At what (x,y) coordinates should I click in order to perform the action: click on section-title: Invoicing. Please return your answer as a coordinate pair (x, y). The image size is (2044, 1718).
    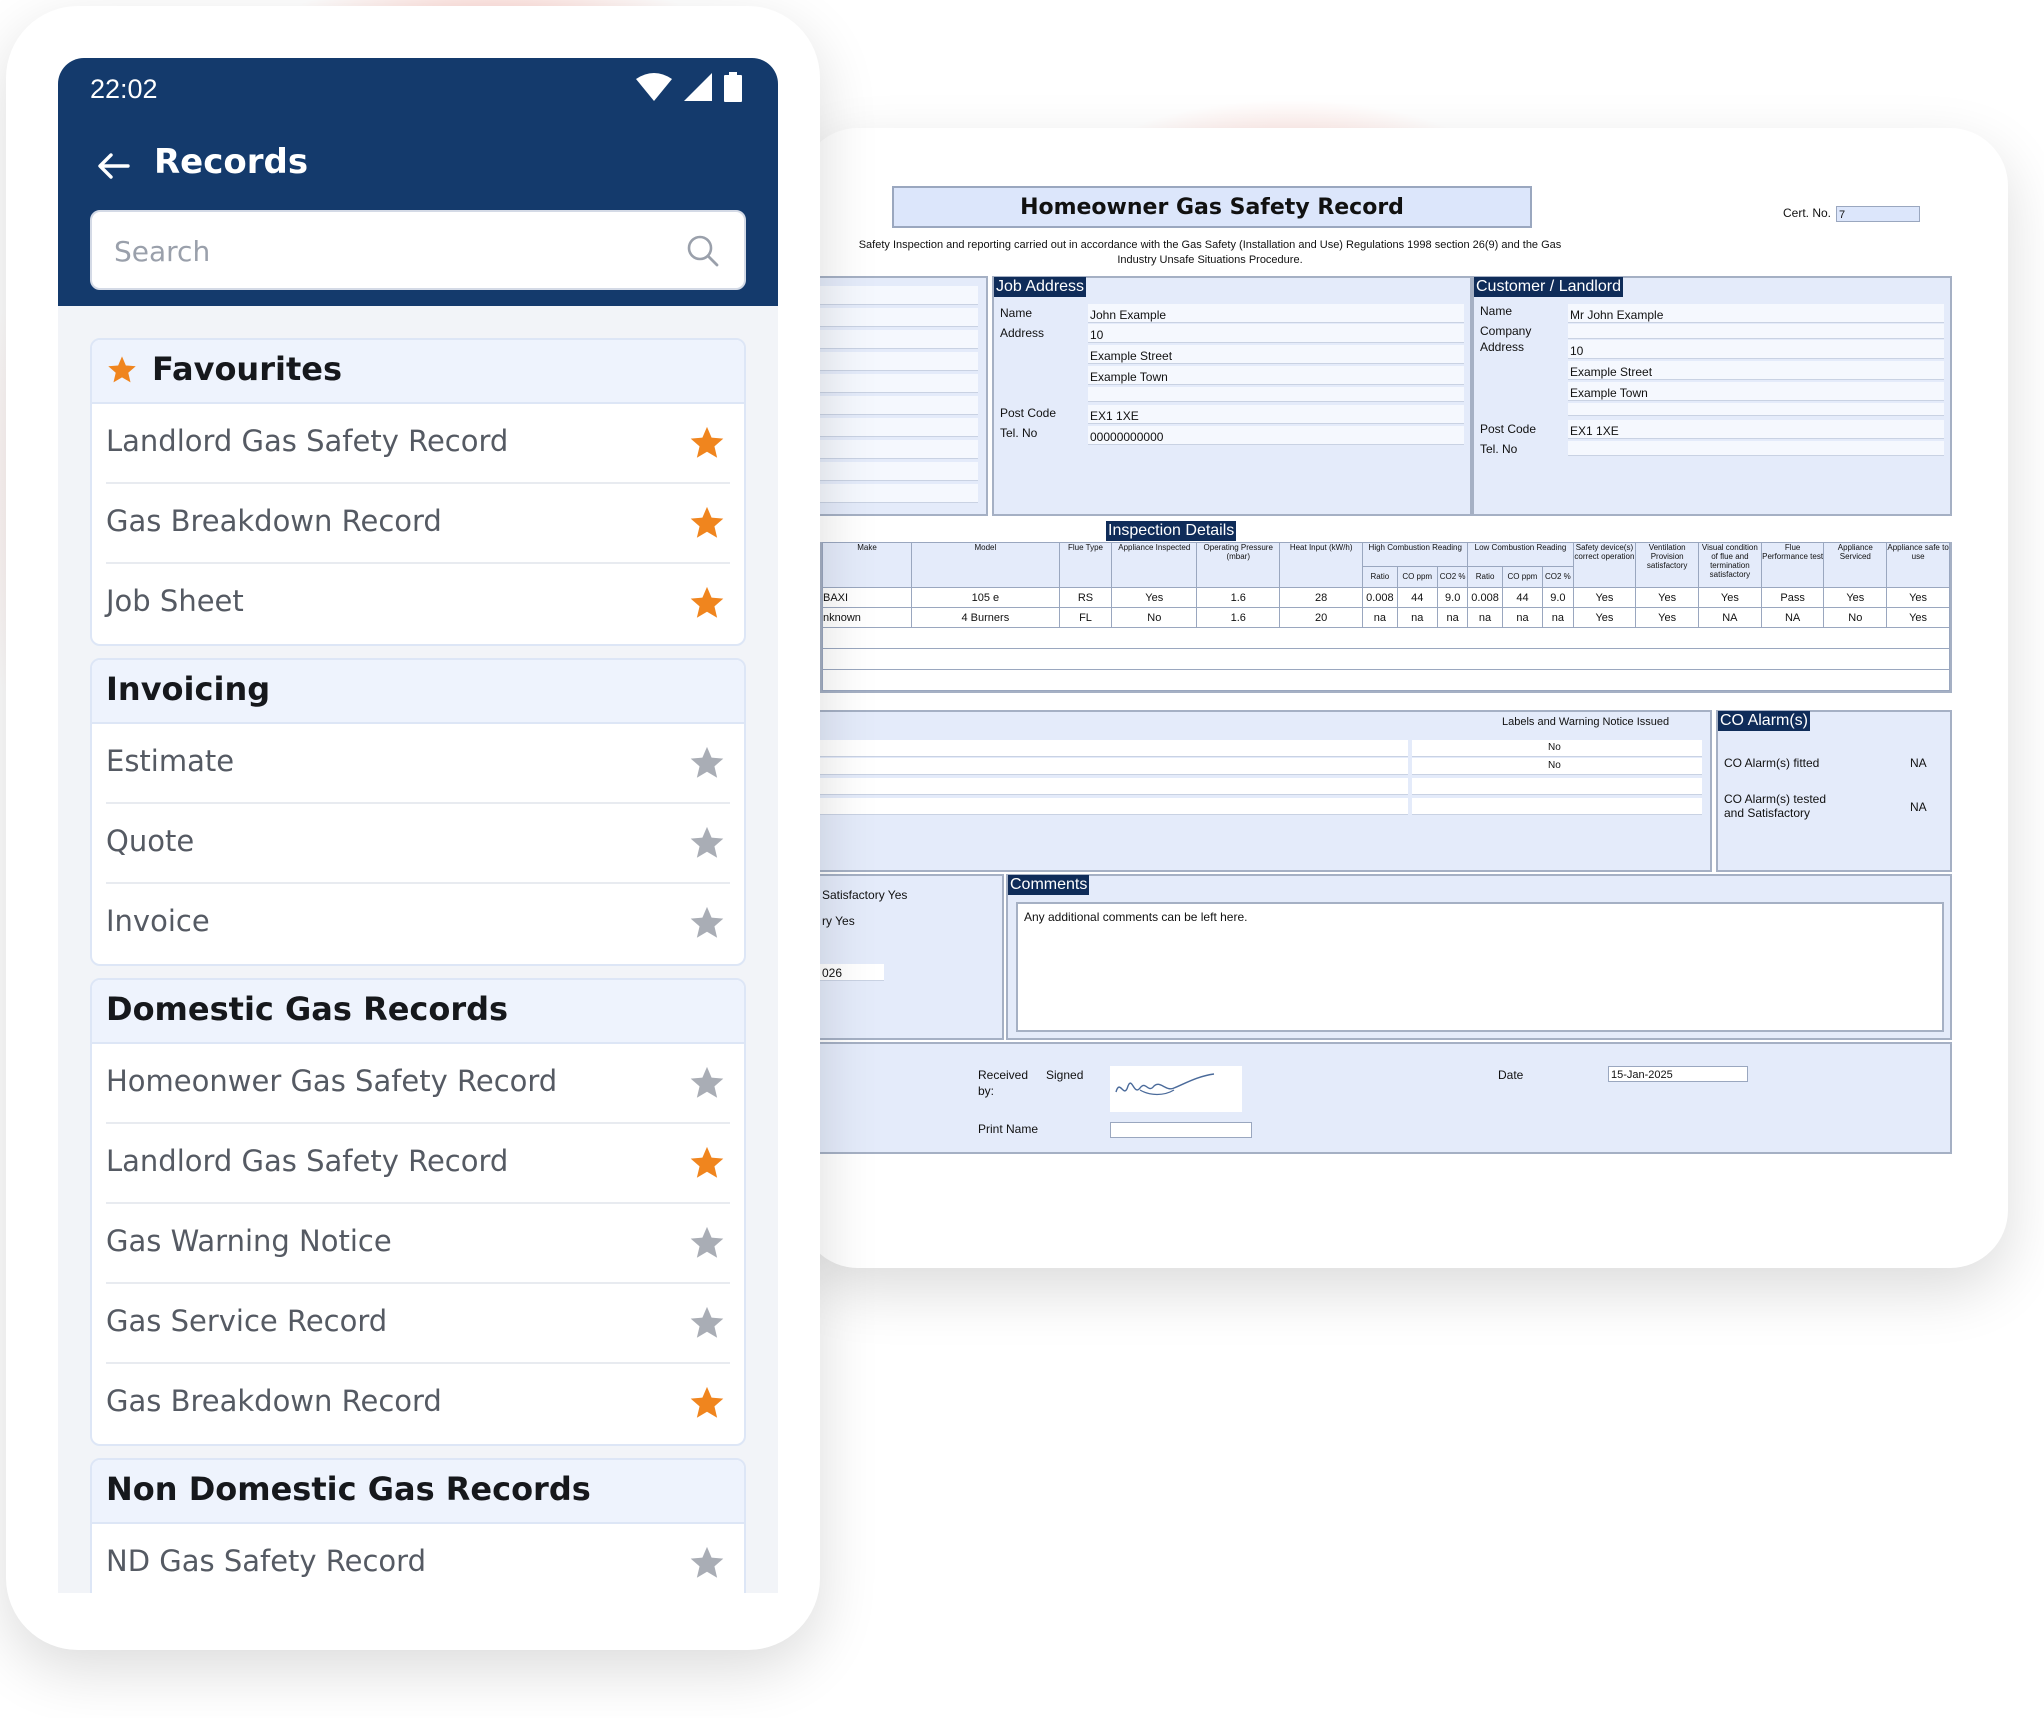
    Looking at the image, I should click on (188, 689).